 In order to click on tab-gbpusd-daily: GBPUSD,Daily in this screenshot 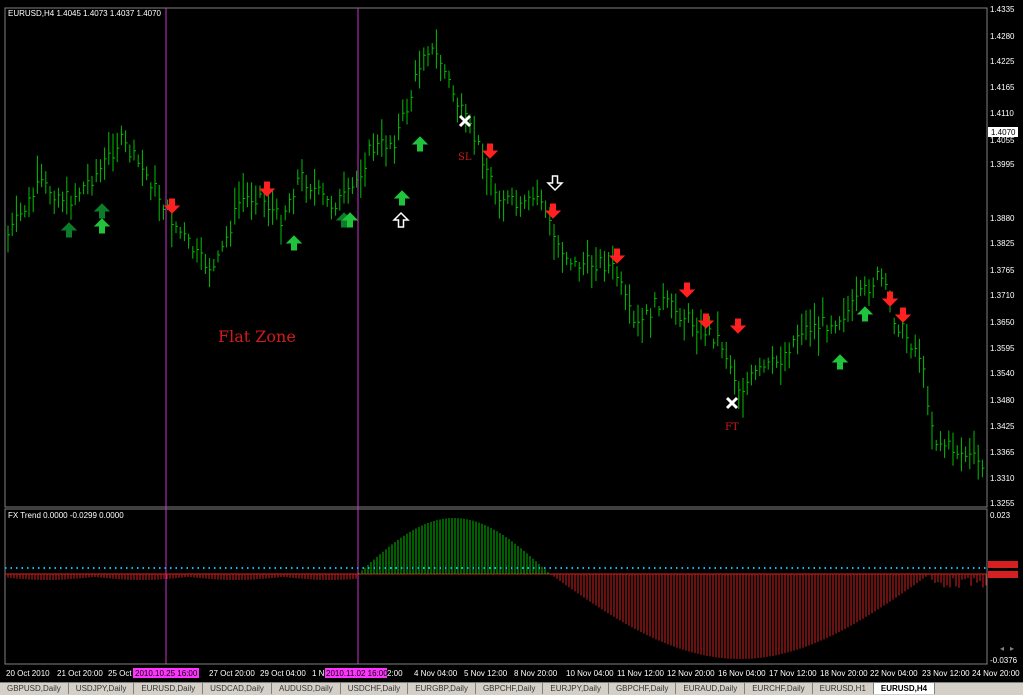, I will do `click(34, 688)`.